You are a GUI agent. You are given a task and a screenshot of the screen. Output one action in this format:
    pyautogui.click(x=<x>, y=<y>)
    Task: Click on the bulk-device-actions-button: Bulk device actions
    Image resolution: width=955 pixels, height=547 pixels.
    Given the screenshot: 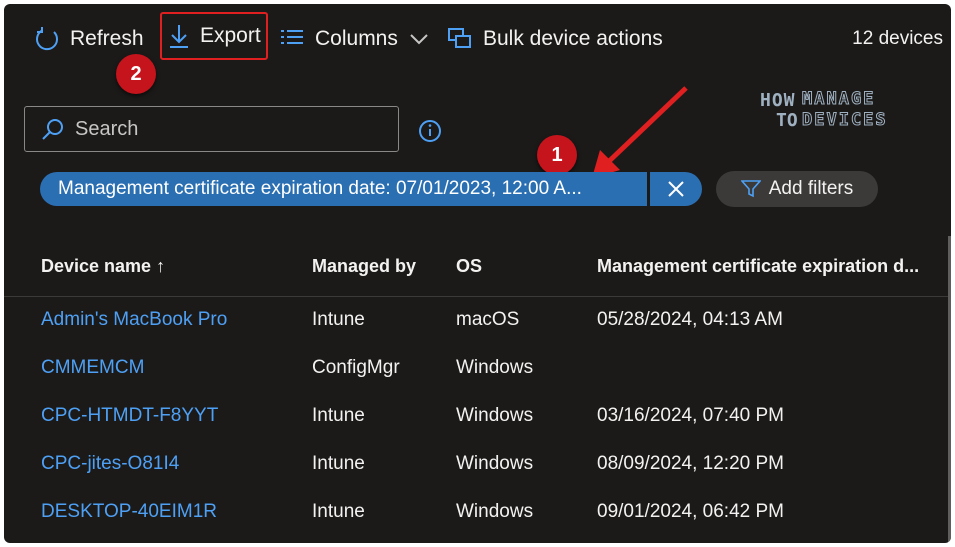 What is the action you would take?
    pyautogui.click(x=555, y=39)
    